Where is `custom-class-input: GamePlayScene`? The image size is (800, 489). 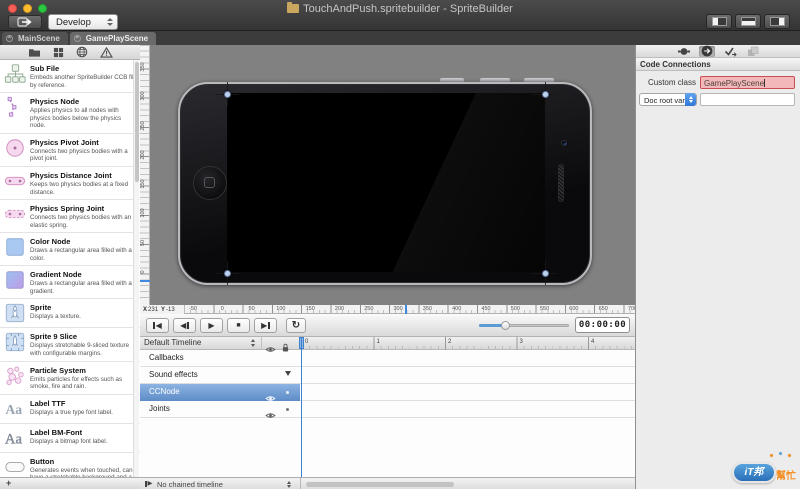 custom-class-input: GamePlayScene is located at coordinates (747, 82).